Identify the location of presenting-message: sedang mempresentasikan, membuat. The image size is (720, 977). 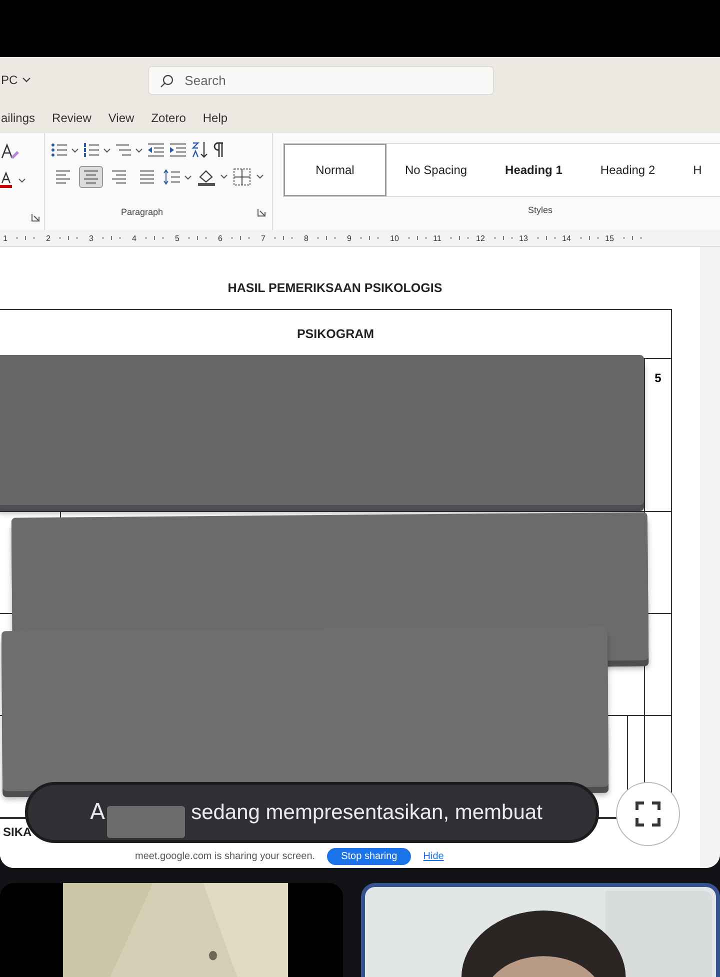
(366, 812).